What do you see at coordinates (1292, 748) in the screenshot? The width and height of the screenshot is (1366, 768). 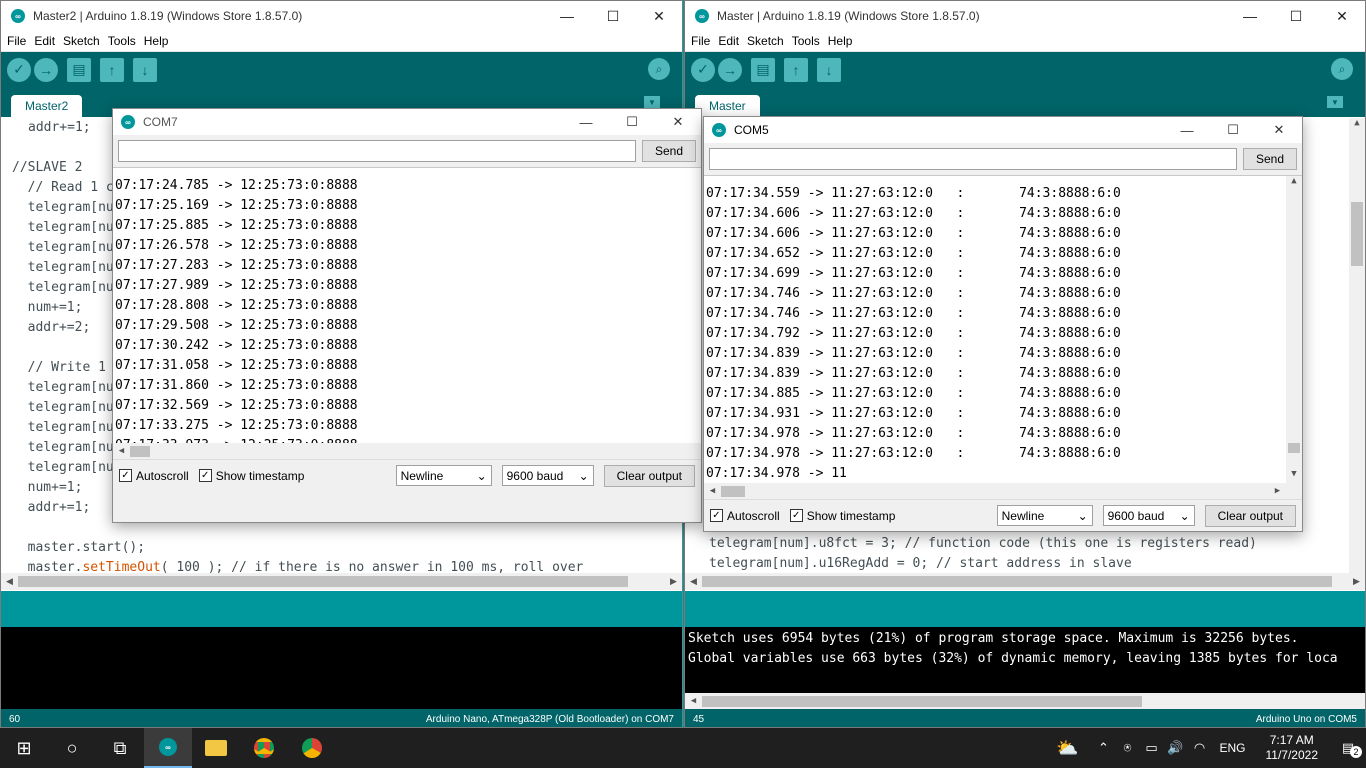 I see `clock: 7:17 AM 11/7/2022` at bounding box center [1292, 748].